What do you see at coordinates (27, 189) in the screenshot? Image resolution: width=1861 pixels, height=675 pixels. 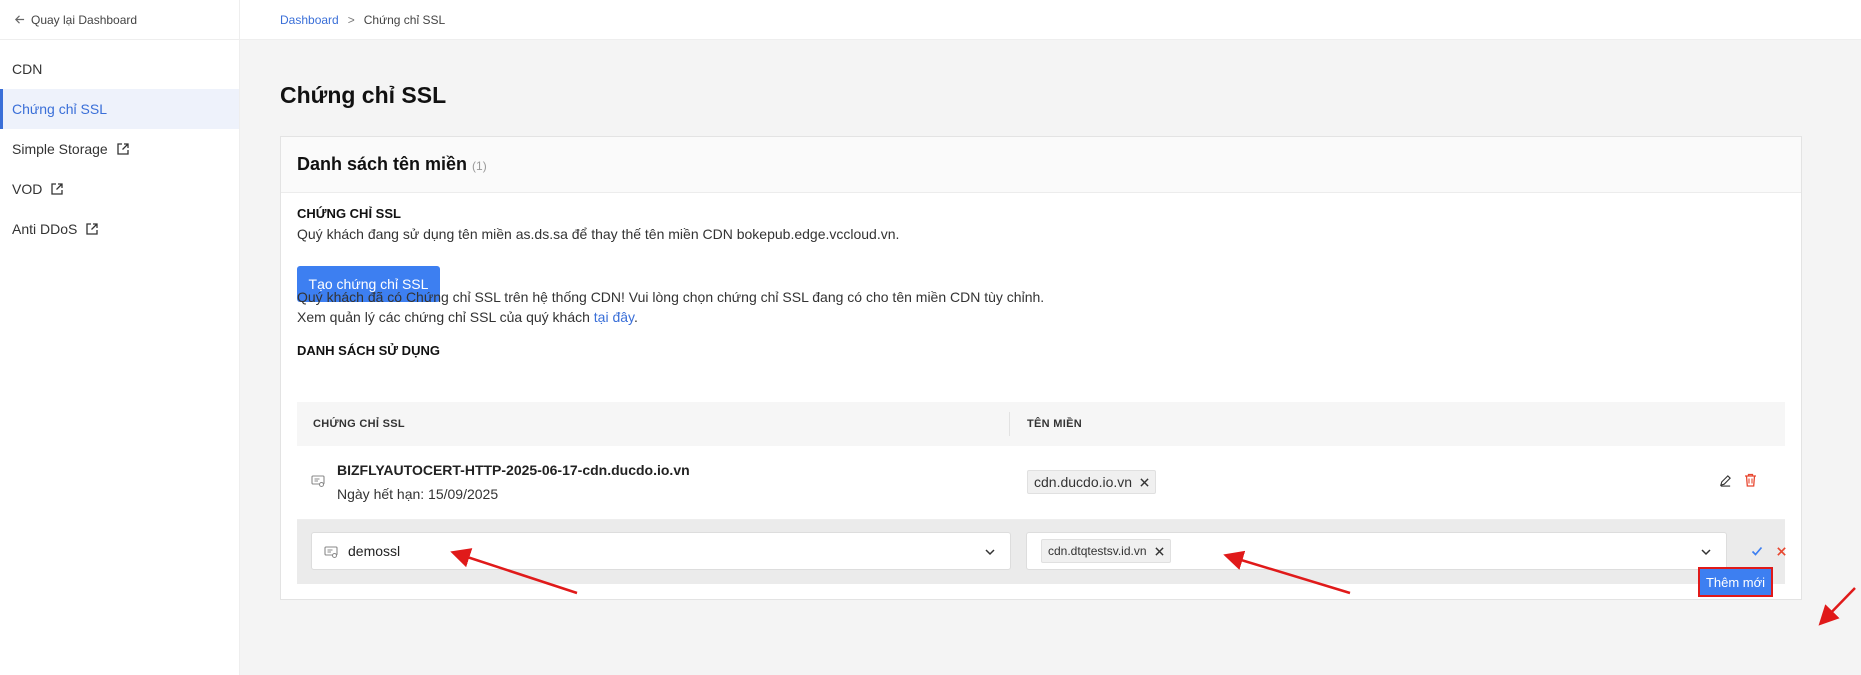 I see `sidebar-item-label: VOD` at bounding box center [27, 189].